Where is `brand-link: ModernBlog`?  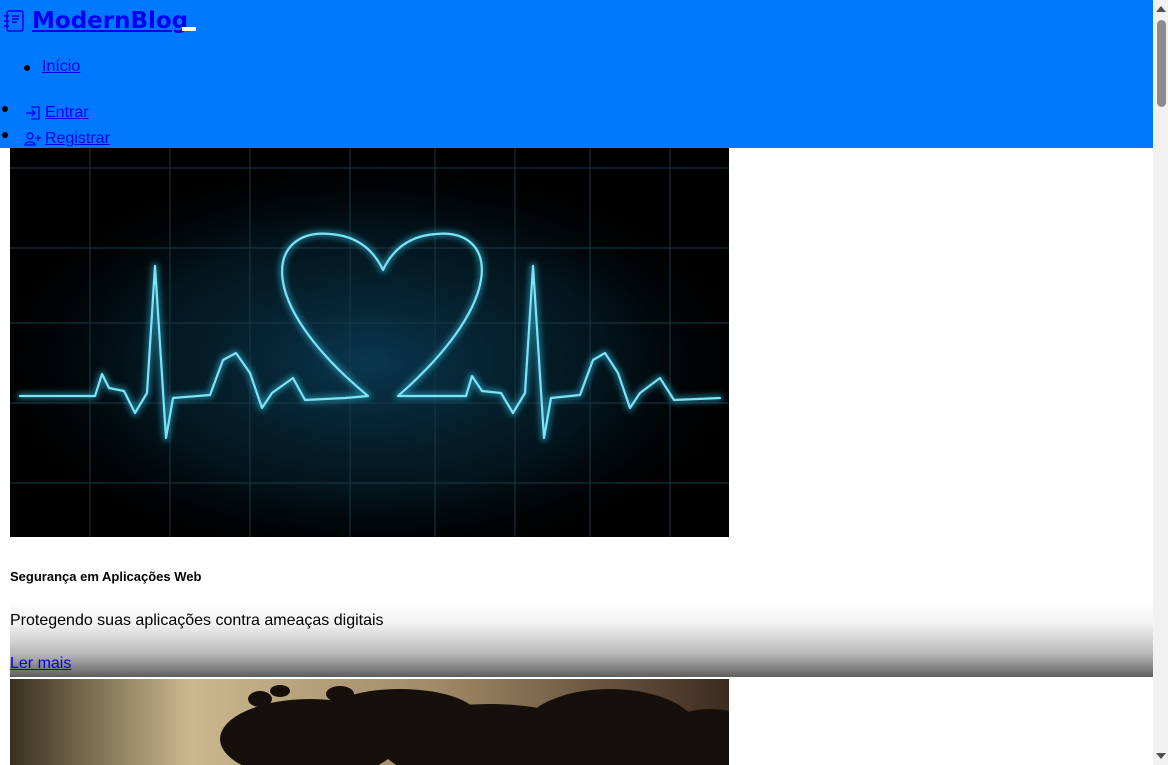 brand-link: ModernBlog is located at coordinates (95, 21).